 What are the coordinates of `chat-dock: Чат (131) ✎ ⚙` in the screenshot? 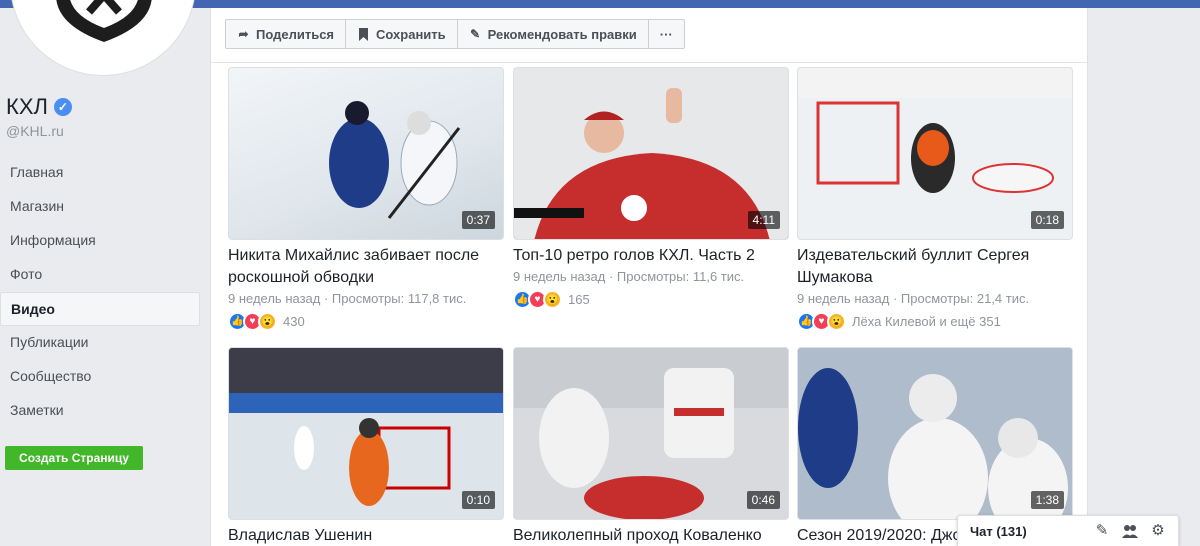 It's located at (1068, 530).